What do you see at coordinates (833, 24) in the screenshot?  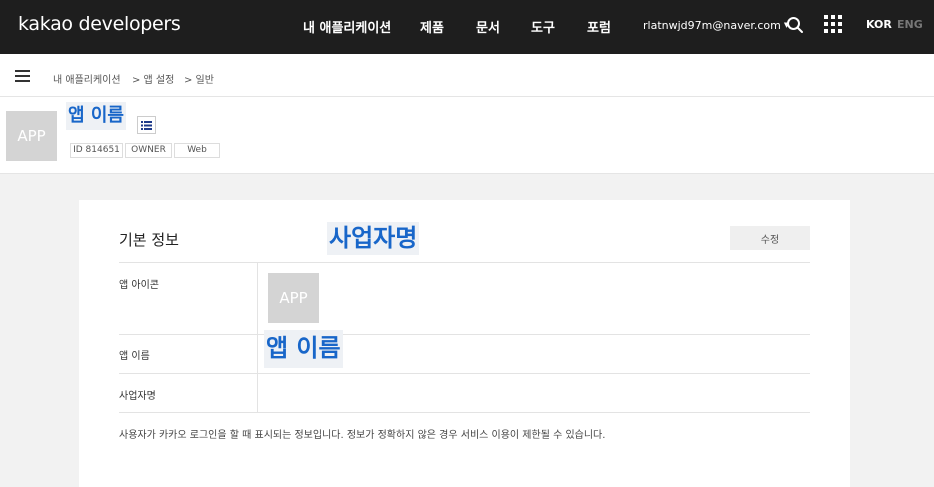 I see `grid-apps-icon` at bounding box center [833, 24].